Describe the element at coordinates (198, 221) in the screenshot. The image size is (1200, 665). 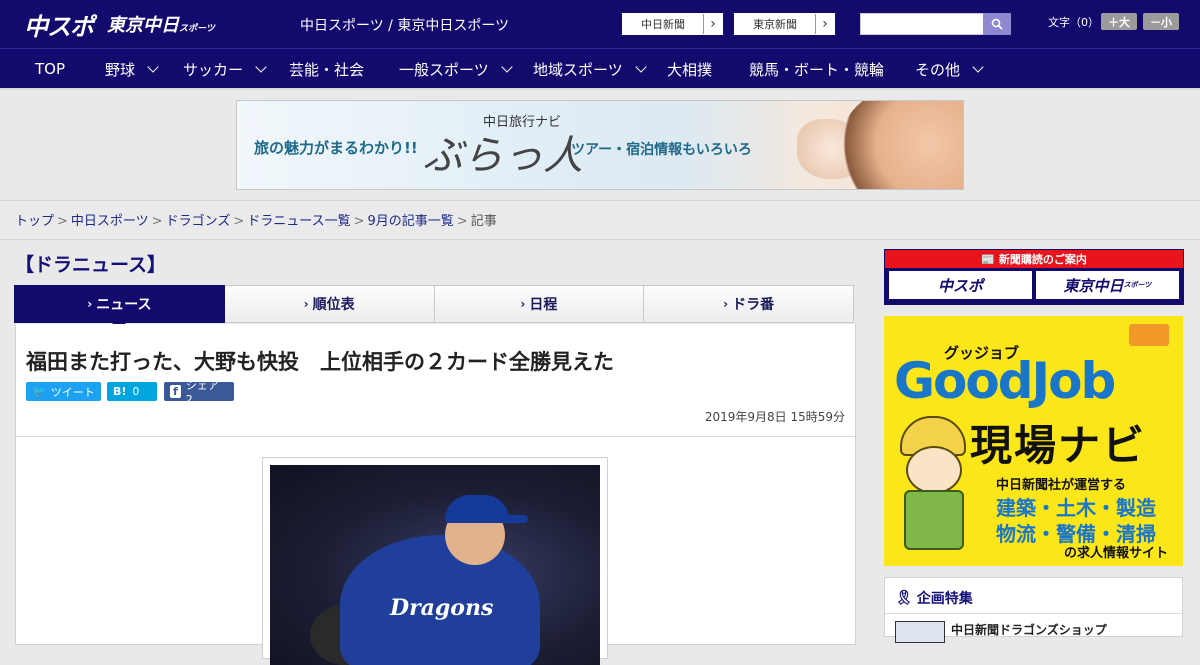
I see `breadcrumb-link-dragons: ドラゴンズ` at that location.